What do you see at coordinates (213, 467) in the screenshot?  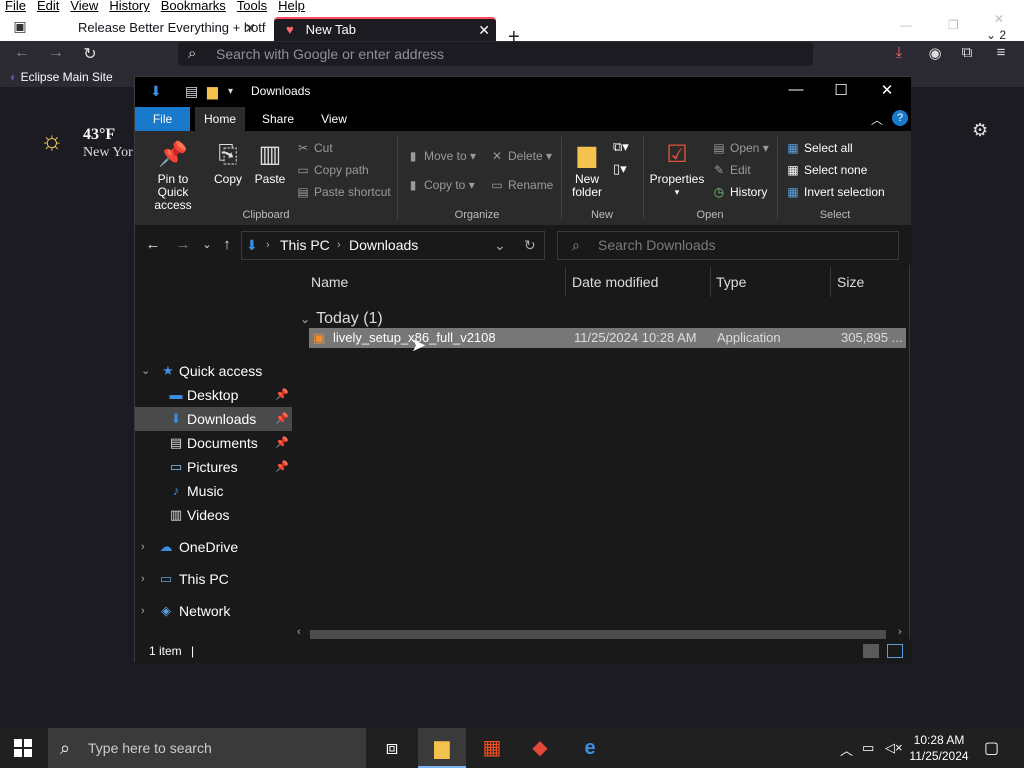 I see `nav-pictures: ▭ Pictures 📌` at bounding box center [213, 467].